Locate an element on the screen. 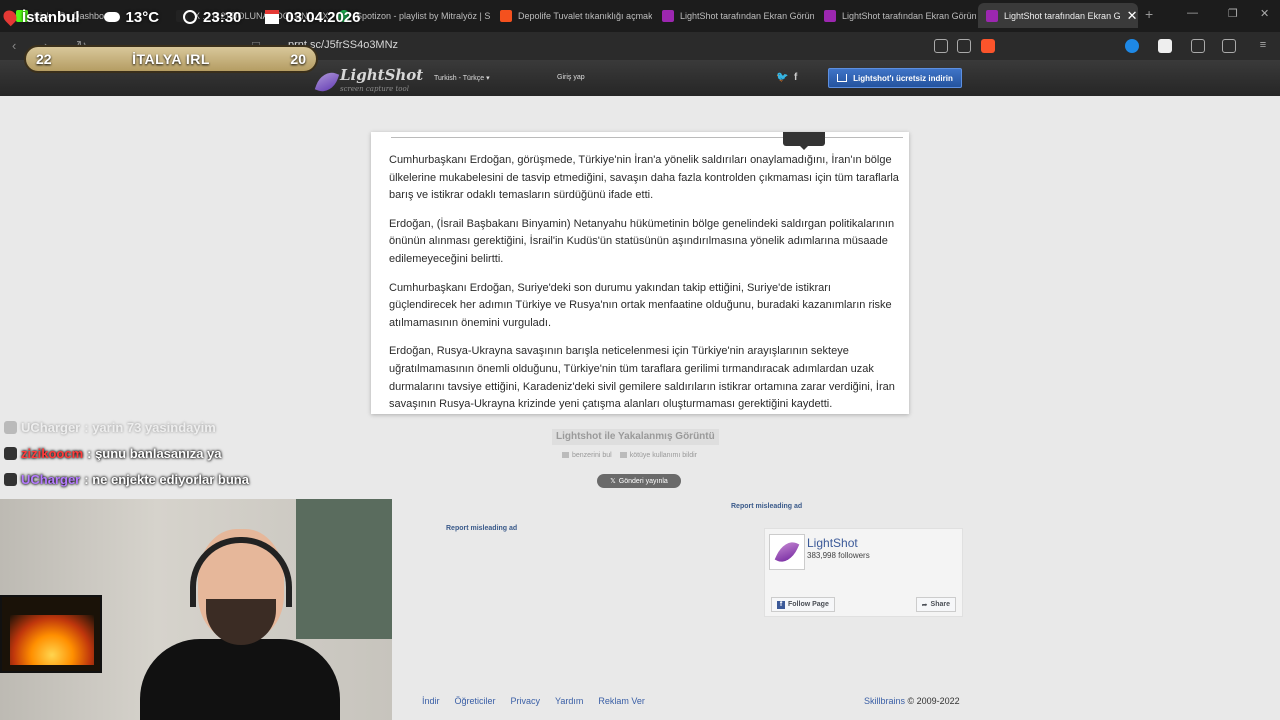 The image size is (1280, 720). x-logo-icon: 𝕏 is located at coordinates (613, 481).